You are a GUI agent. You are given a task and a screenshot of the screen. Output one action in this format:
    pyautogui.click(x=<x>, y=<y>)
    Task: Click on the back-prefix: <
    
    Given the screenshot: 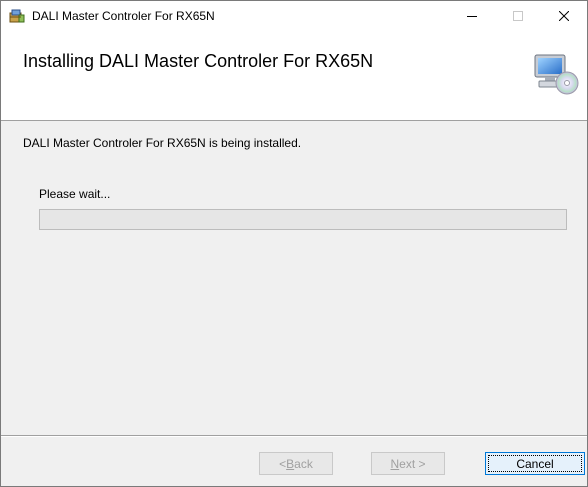 What is the action you would take?
    pyautogui.click(x=283, y=463)
    